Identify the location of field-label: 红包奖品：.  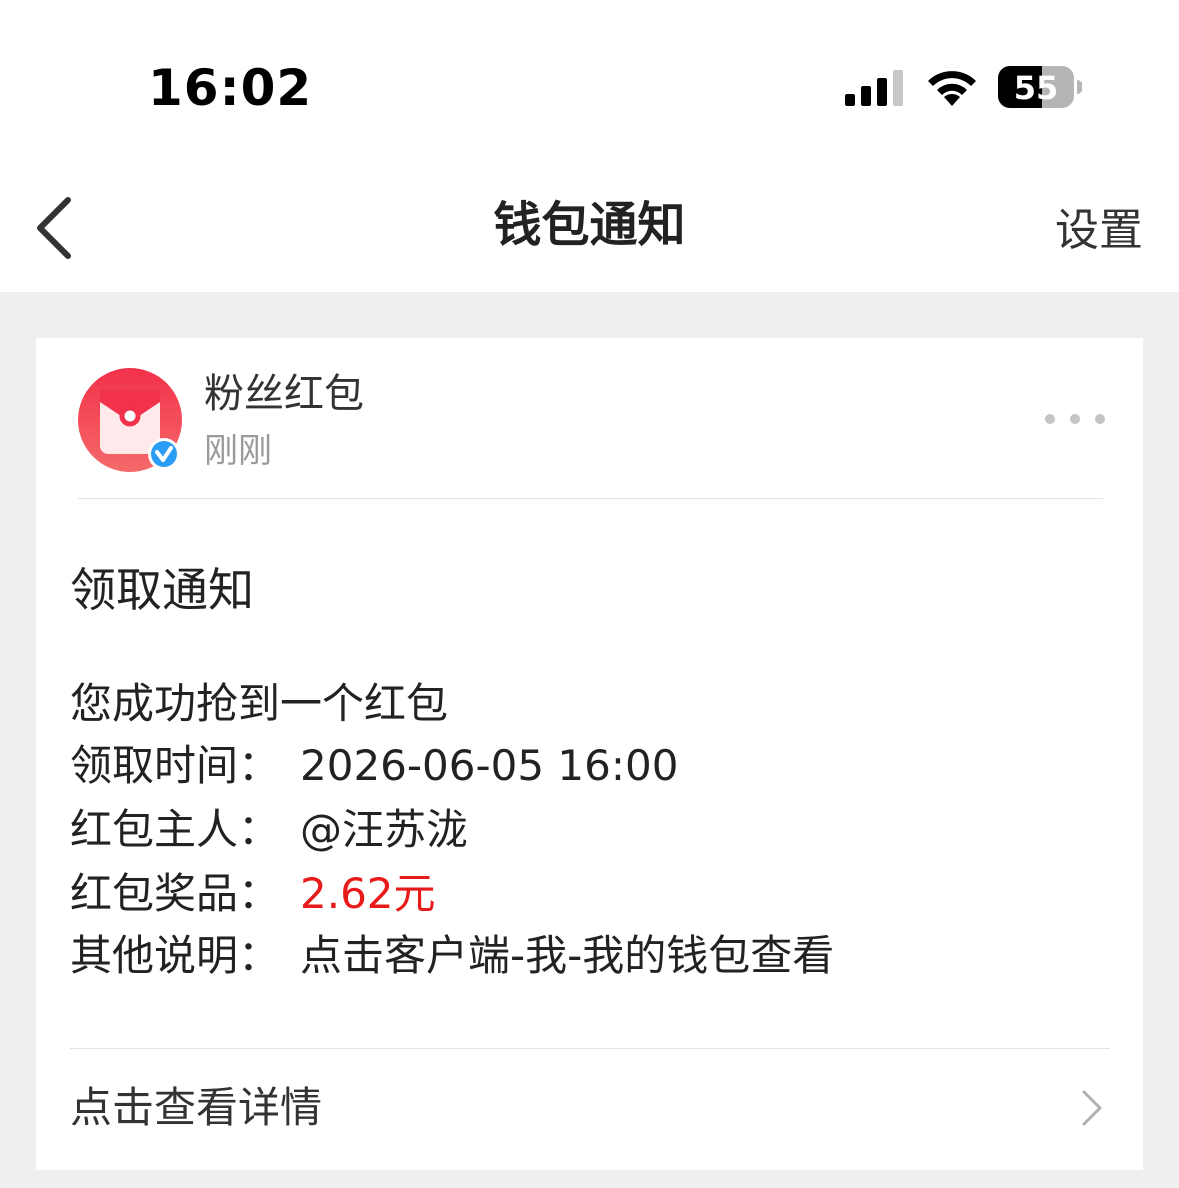
(175, 893).